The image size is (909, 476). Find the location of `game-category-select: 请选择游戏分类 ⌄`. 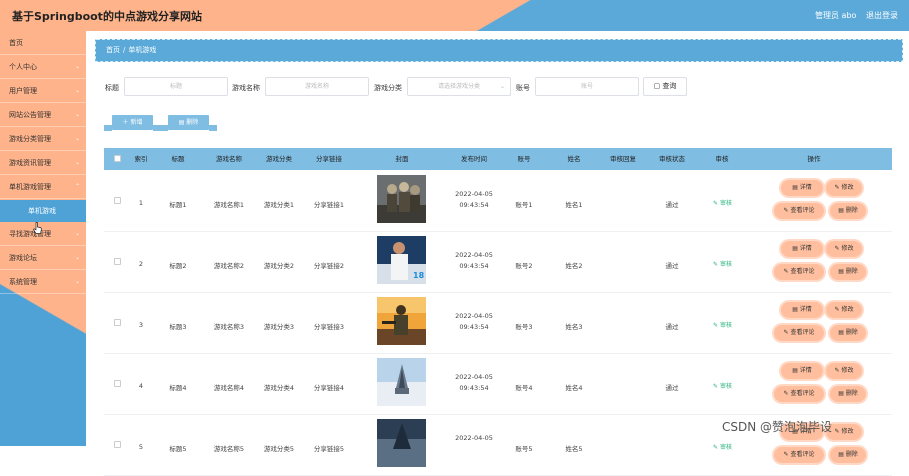

game-category-select: 请选择游戏分类 ⌄ is located at coordinates (459, 86).